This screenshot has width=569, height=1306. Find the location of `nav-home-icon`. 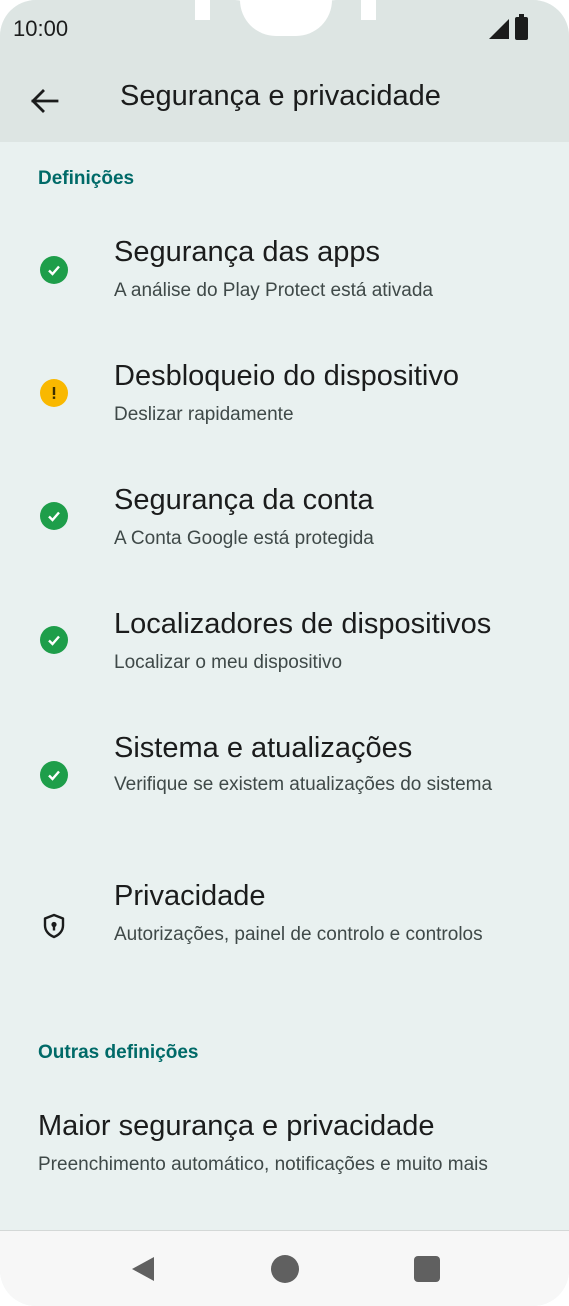

nav-home-icon is located at coordinates (285, 1269).